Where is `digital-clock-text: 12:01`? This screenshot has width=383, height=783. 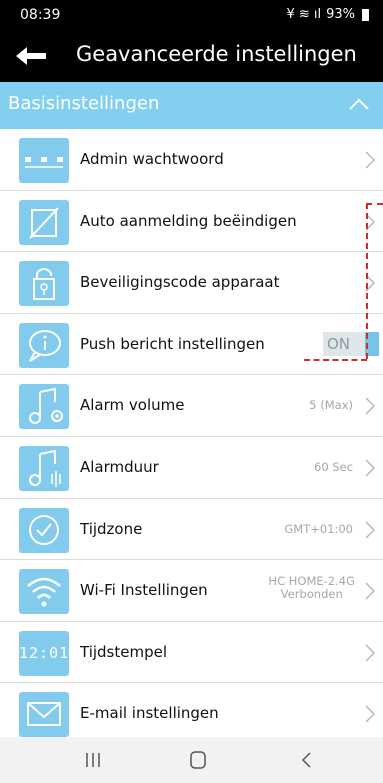
digital-clock-text: 12:01 is located at coordinates (44, 652).